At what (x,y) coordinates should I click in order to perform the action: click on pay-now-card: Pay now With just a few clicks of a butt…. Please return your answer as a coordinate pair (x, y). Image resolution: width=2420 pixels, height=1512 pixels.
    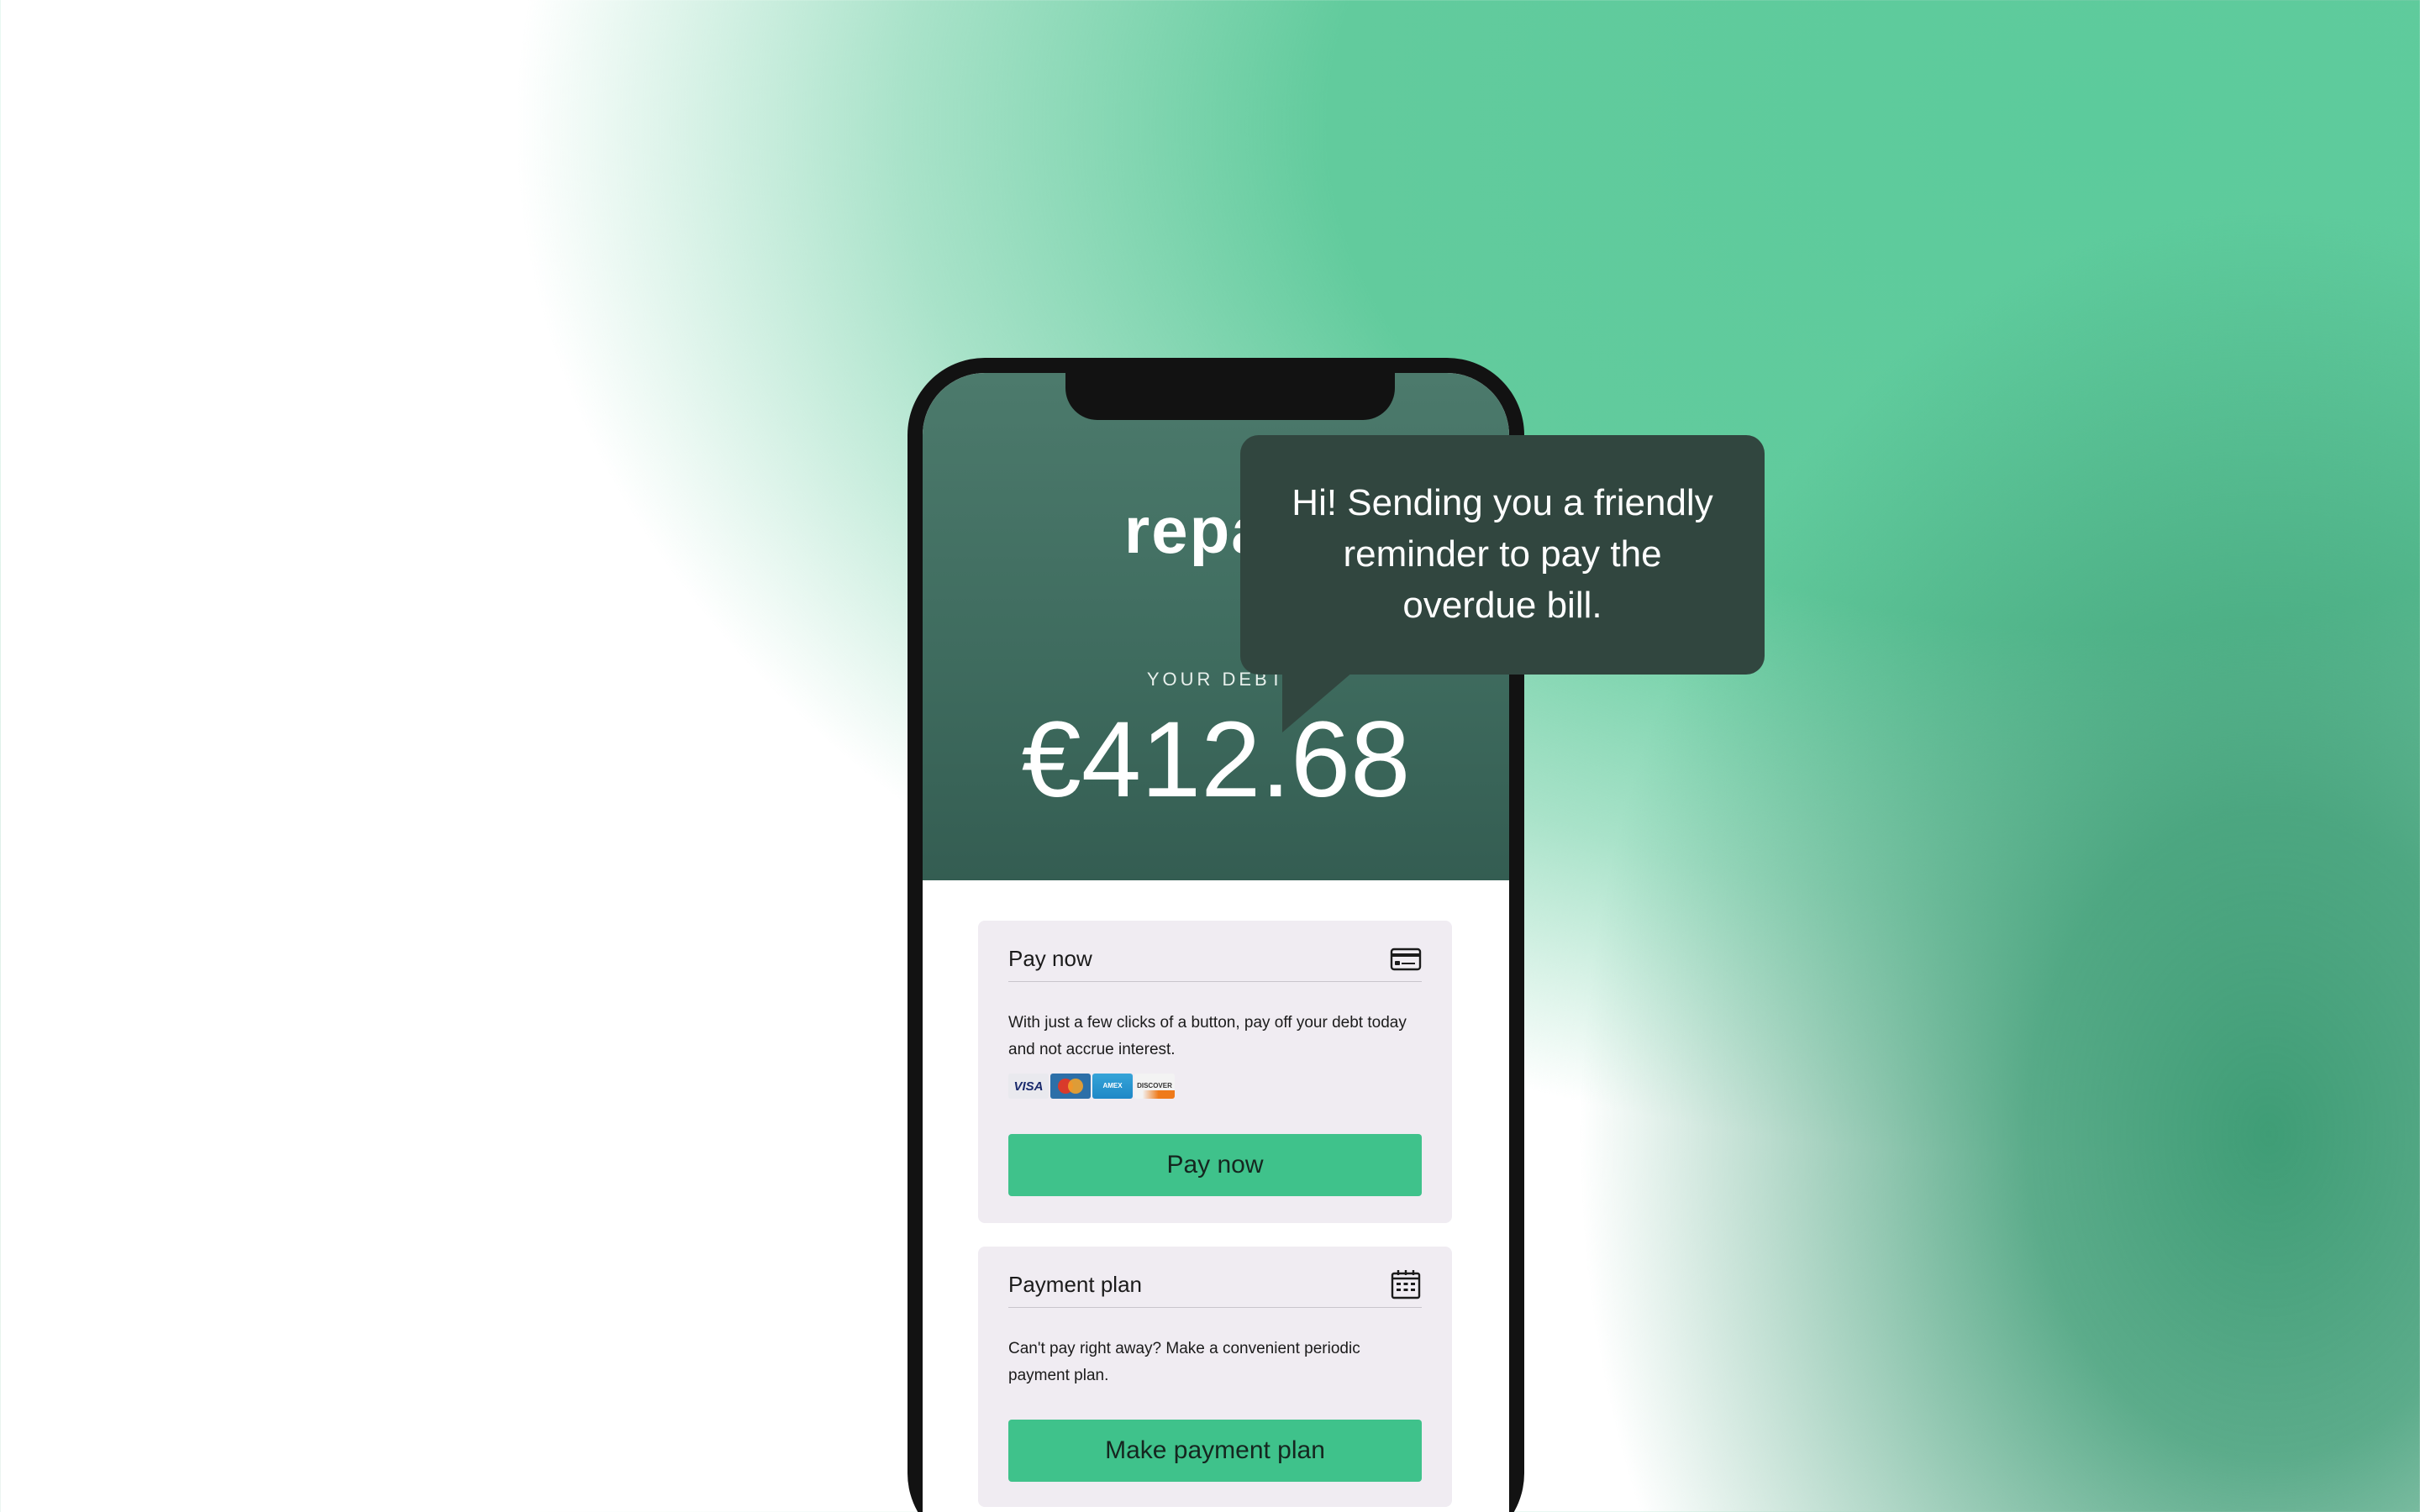
    Looking at the image, I should click on (1215, 1072).